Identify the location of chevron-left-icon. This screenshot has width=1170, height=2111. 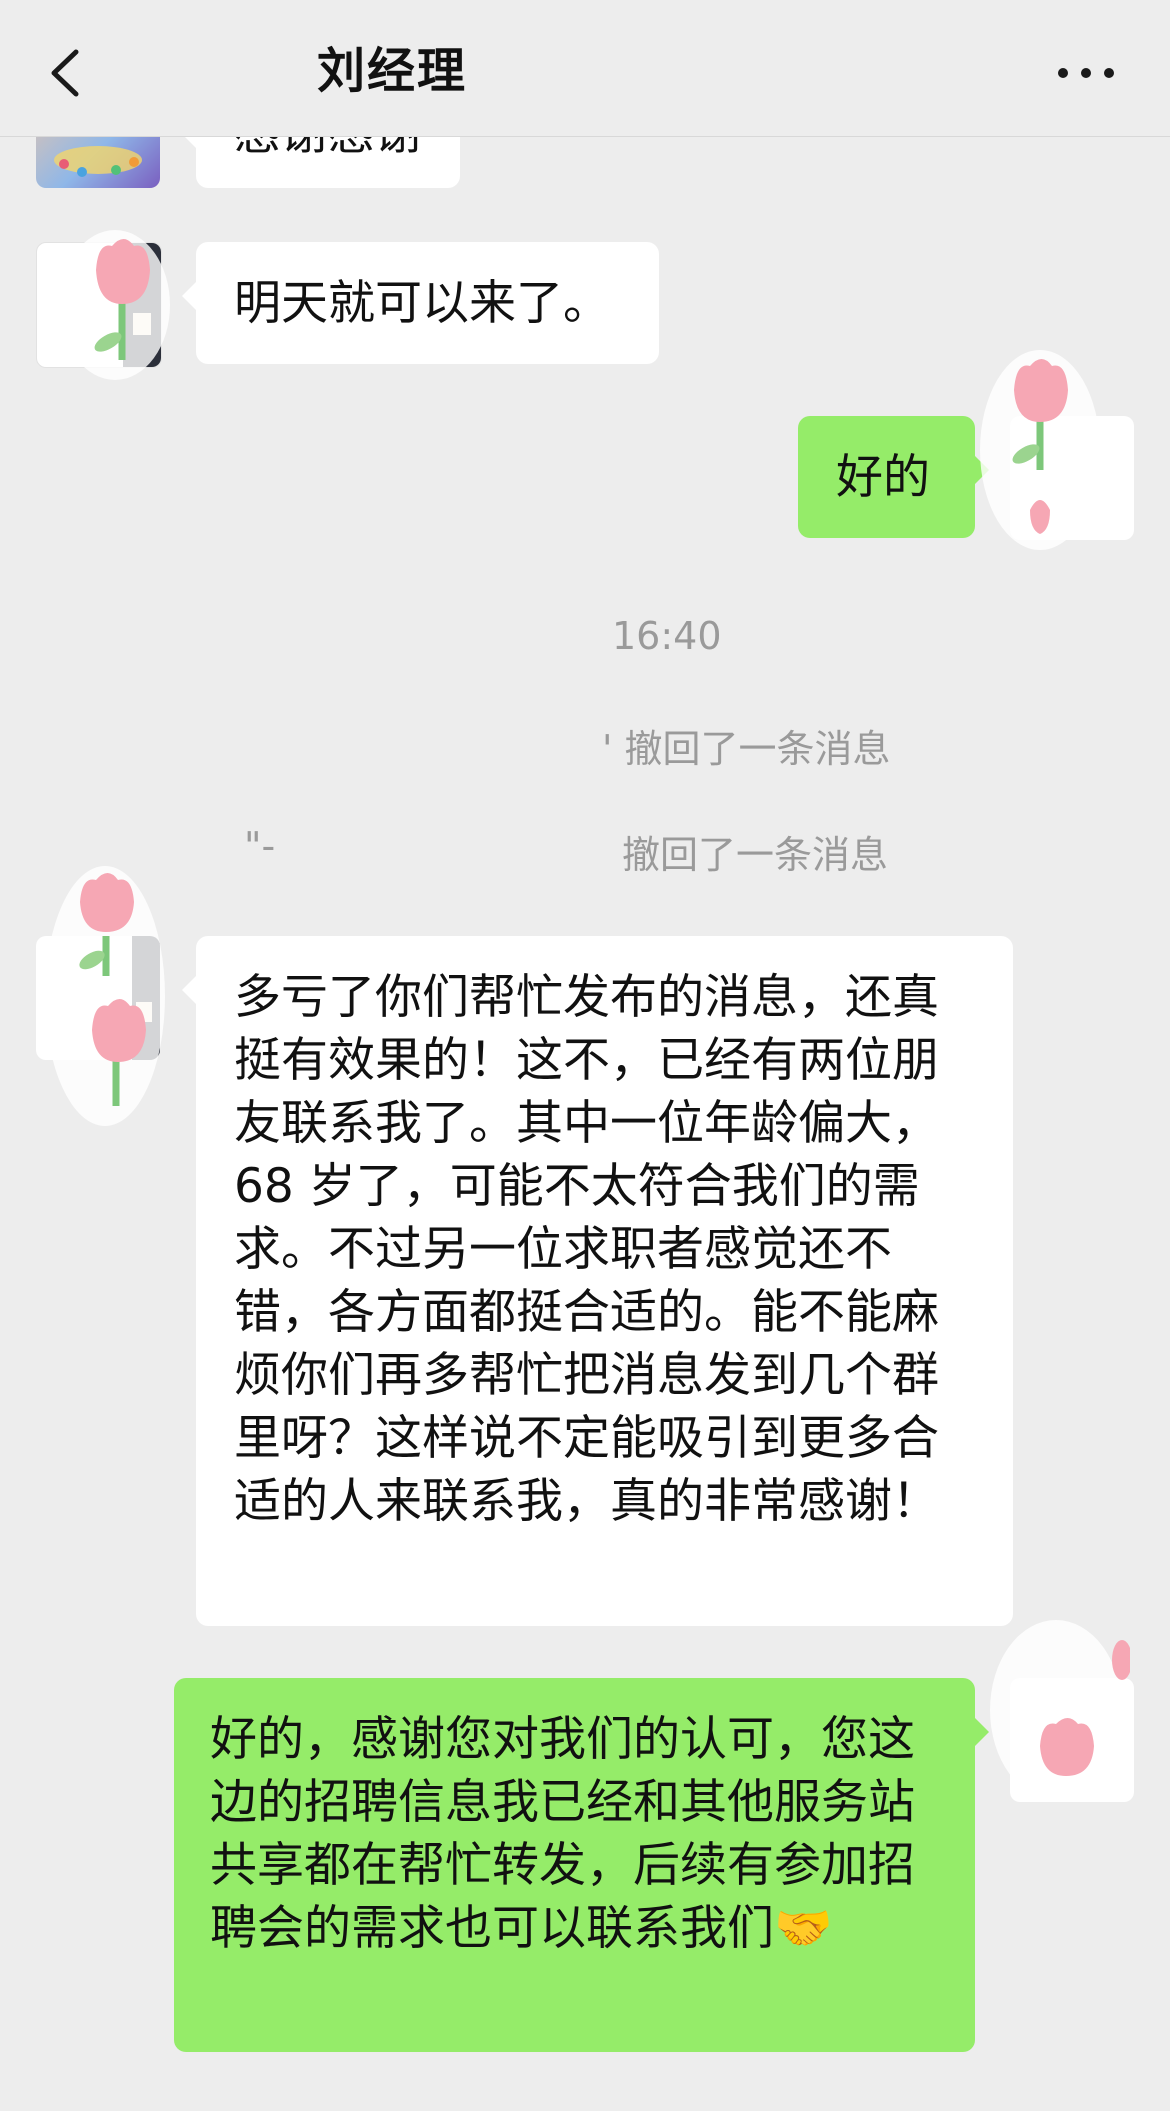
(65, 73).